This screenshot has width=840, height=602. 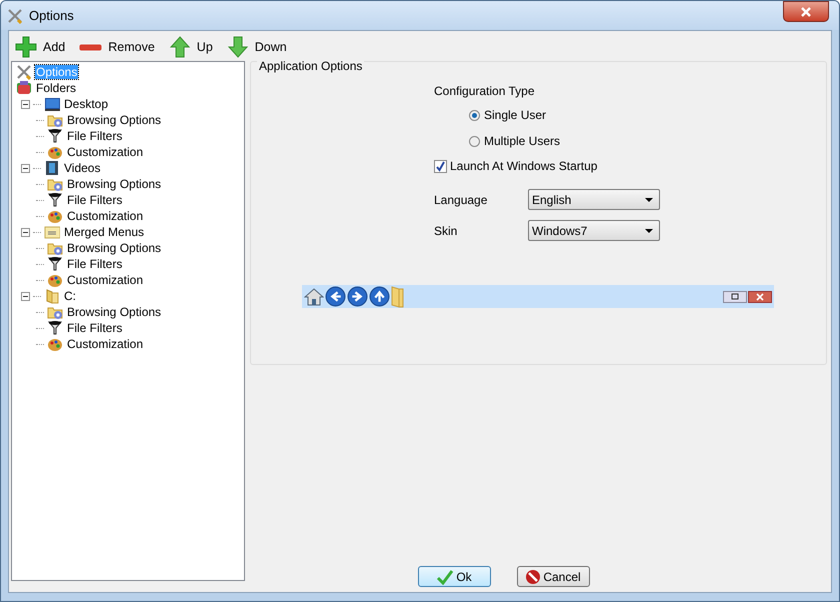 What do you see at coordinates (117, 47) in the screenshot?
I see `remove-button: Remove` at bounding box center [117, 47].